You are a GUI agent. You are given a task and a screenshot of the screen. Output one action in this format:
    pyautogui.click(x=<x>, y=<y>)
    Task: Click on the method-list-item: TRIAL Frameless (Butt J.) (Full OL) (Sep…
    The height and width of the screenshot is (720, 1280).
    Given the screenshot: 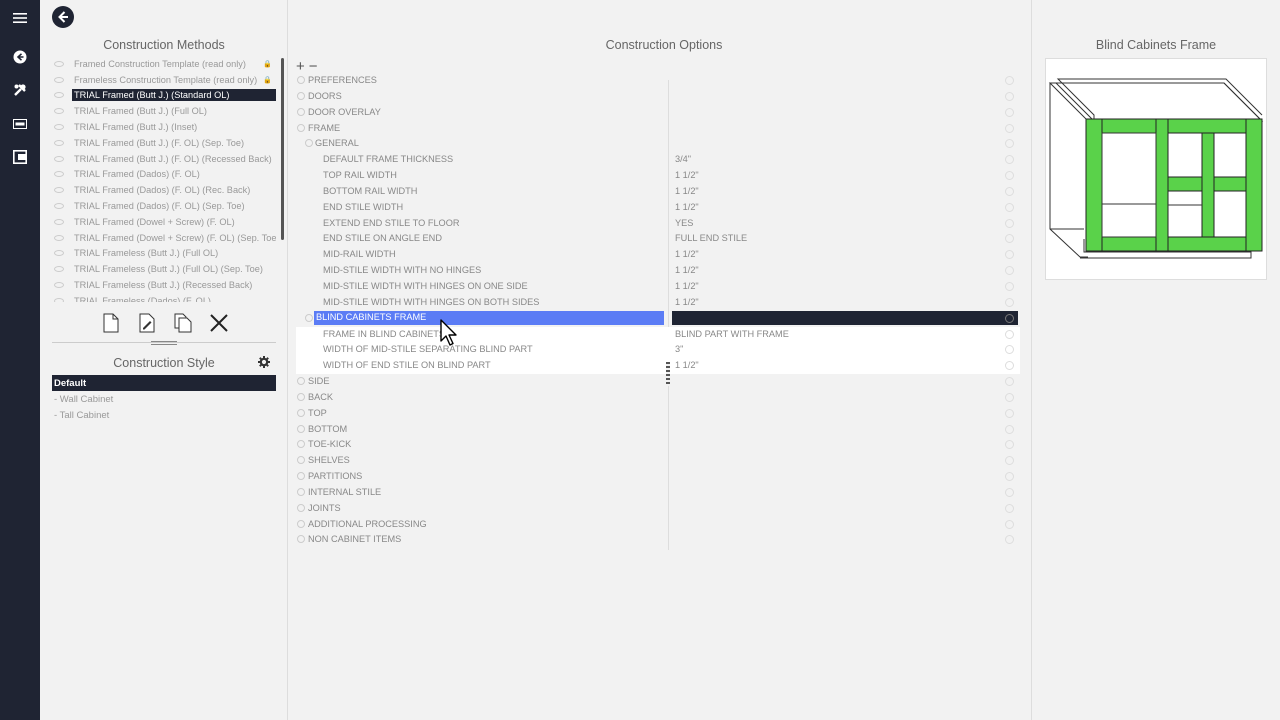 What is the action you would take?
    pyautogui.click(x=163, y=269)
    